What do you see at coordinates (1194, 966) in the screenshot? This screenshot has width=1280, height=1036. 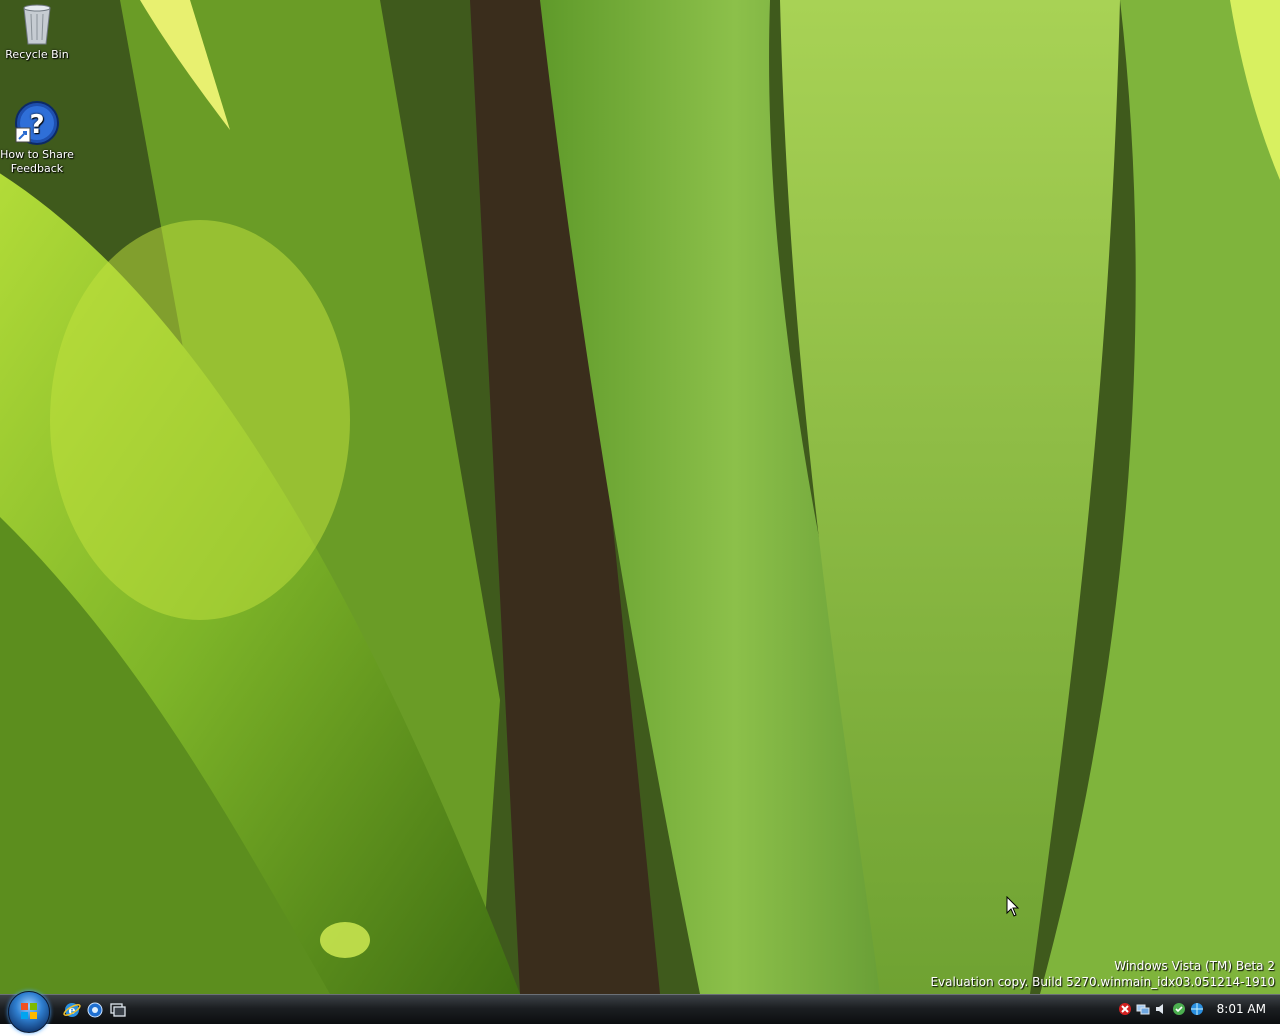 I see `watermark-line-version: Windows Vista (TM) Beta 2` at bounding box center [1194, 966].